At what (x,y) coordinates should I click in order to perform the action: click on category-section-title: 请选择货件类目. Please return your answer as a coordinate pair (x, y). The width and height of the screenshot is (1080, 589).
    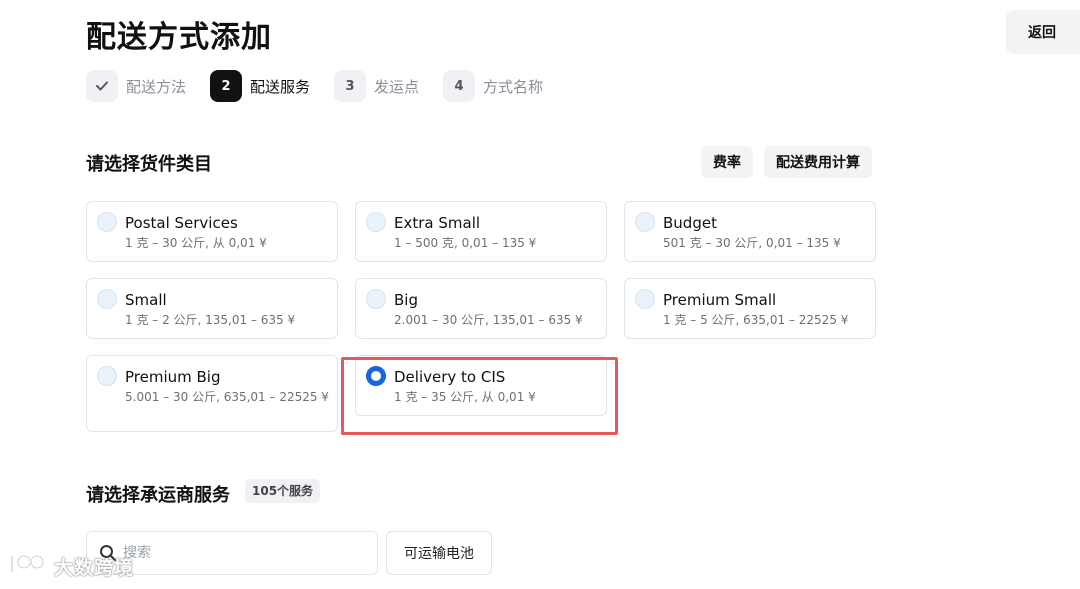
    Looking at the image, I should click on (149, 164).